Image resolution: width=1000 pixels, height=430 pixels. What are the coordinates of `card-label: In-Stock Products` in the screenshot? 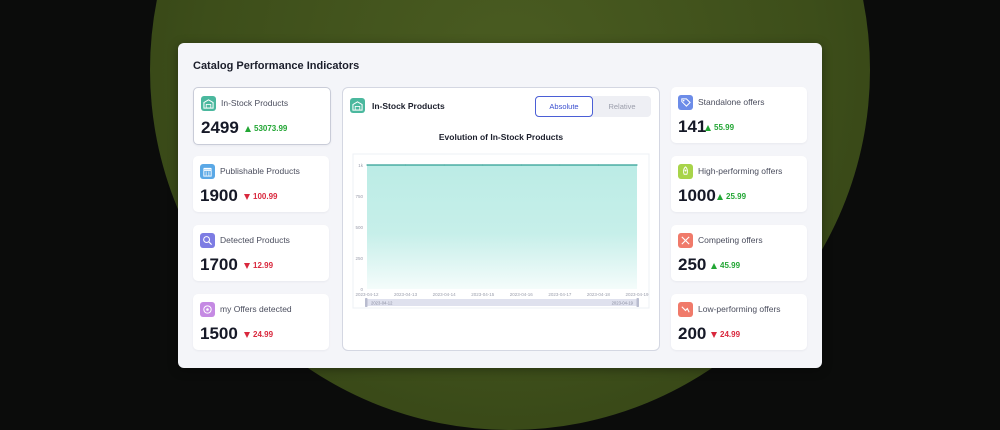 It's located at (255, 103).